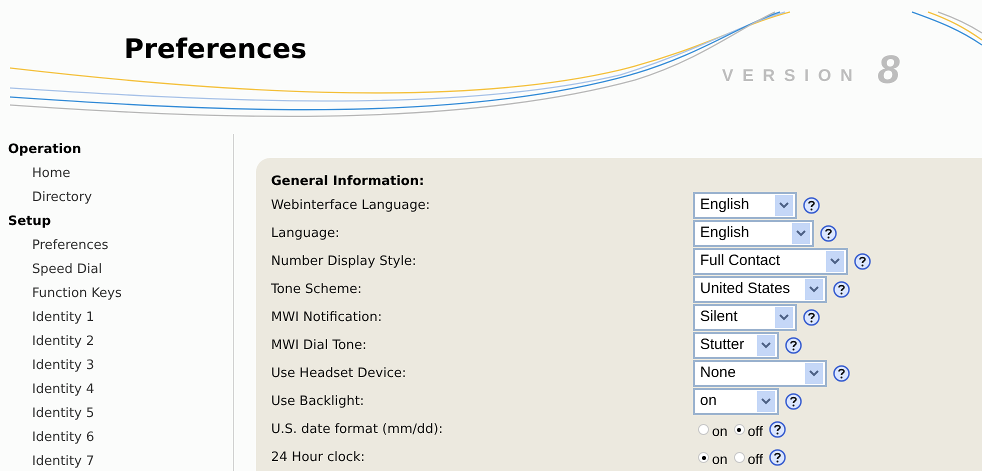 Image resolution: width=982 pixels, height=471 pixels. What do you see at coordinates (120, 342) in the screenshot?
I see `sidebar-link: Identity 2` at bounding box center [120, 342].